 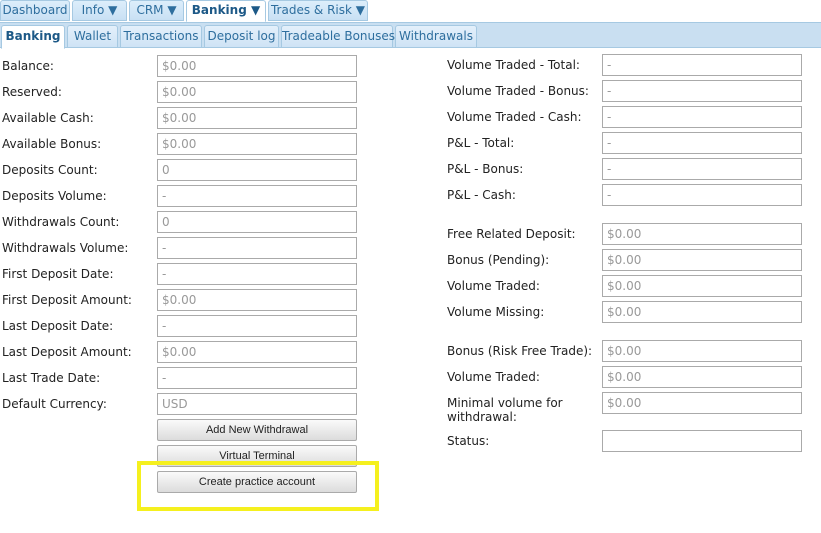 I want to click on tab-crm: CRM ▼, so click(x=156, y=10).